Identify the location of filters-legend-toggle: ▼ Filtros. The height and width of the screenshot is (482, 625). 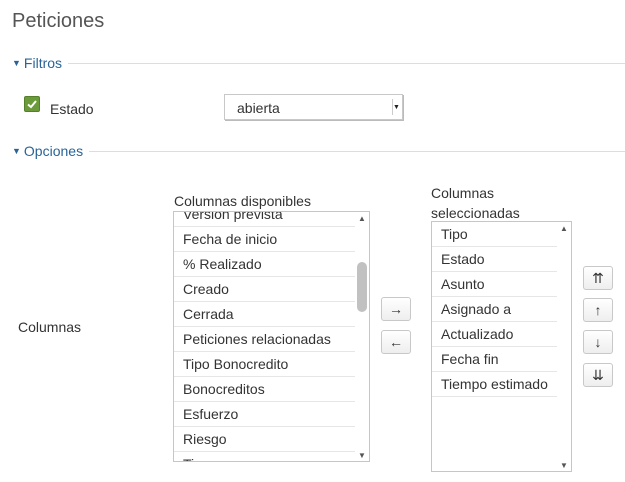
(40, 63).